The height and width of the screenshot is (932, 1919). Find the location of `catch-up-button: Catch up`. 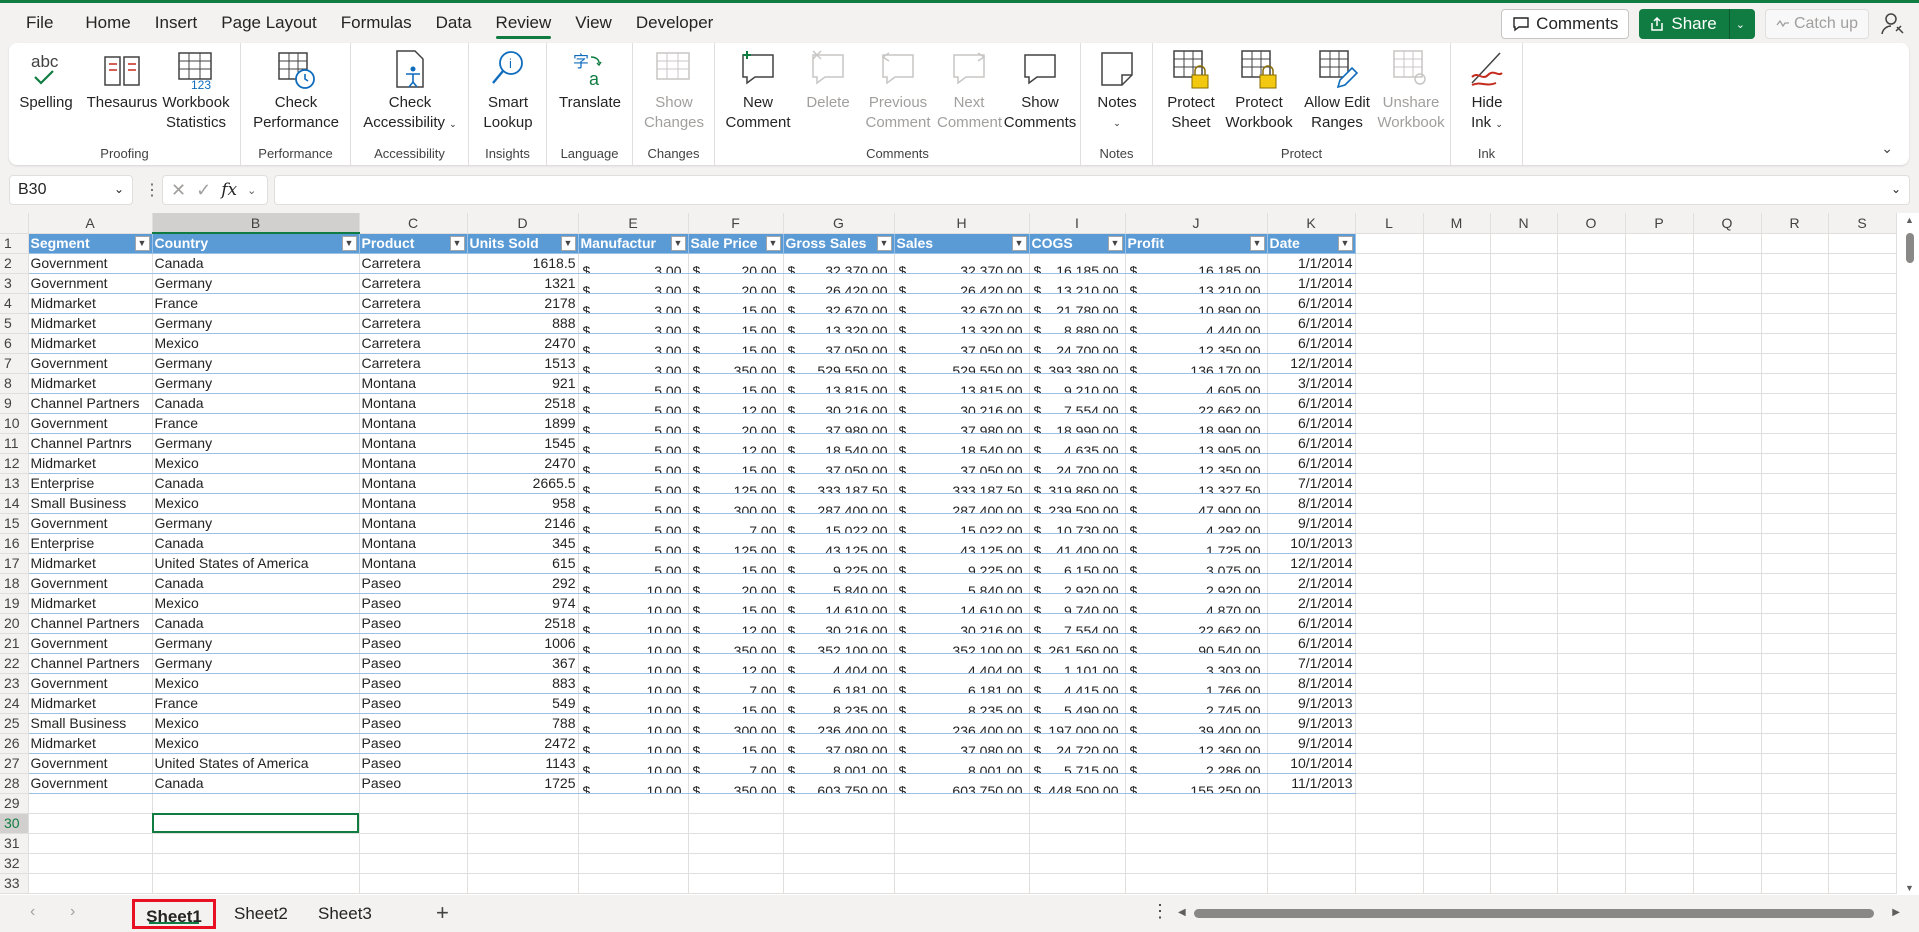

catch-up-button: Catch up is located at coordinates (1816, 24).